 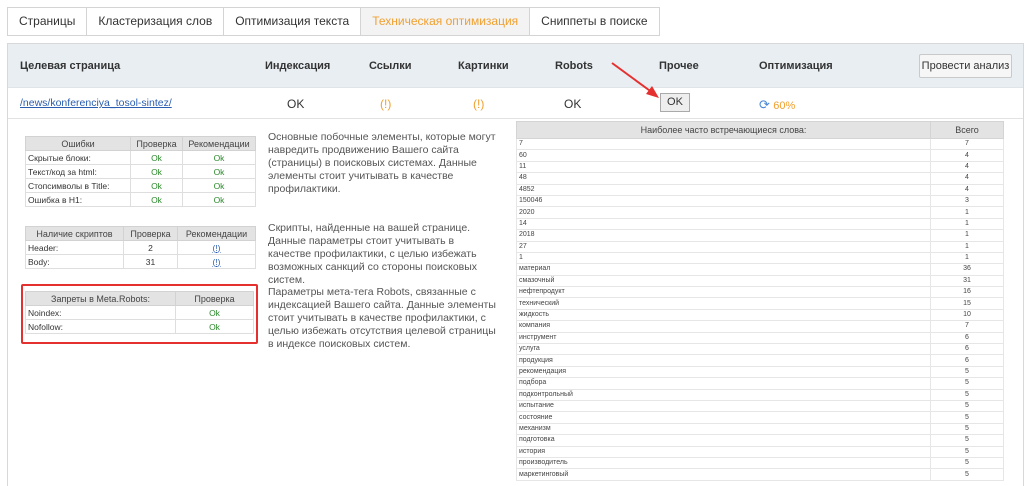 What do you see at coordinates (760, 360) in the screenshot?
I see `table-row: продукция 6` at bounding box center [760, 360].